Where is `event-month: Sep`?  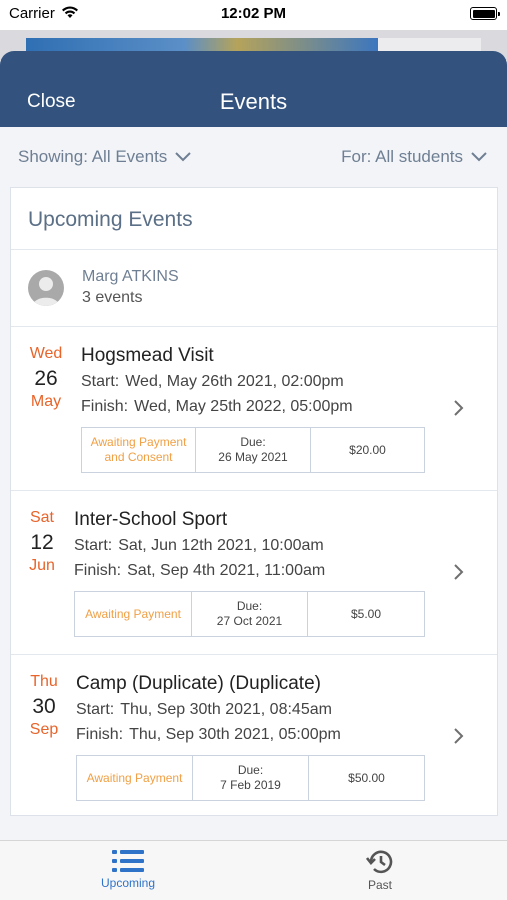
event-month: Sep is located at coordinates (44, 729).